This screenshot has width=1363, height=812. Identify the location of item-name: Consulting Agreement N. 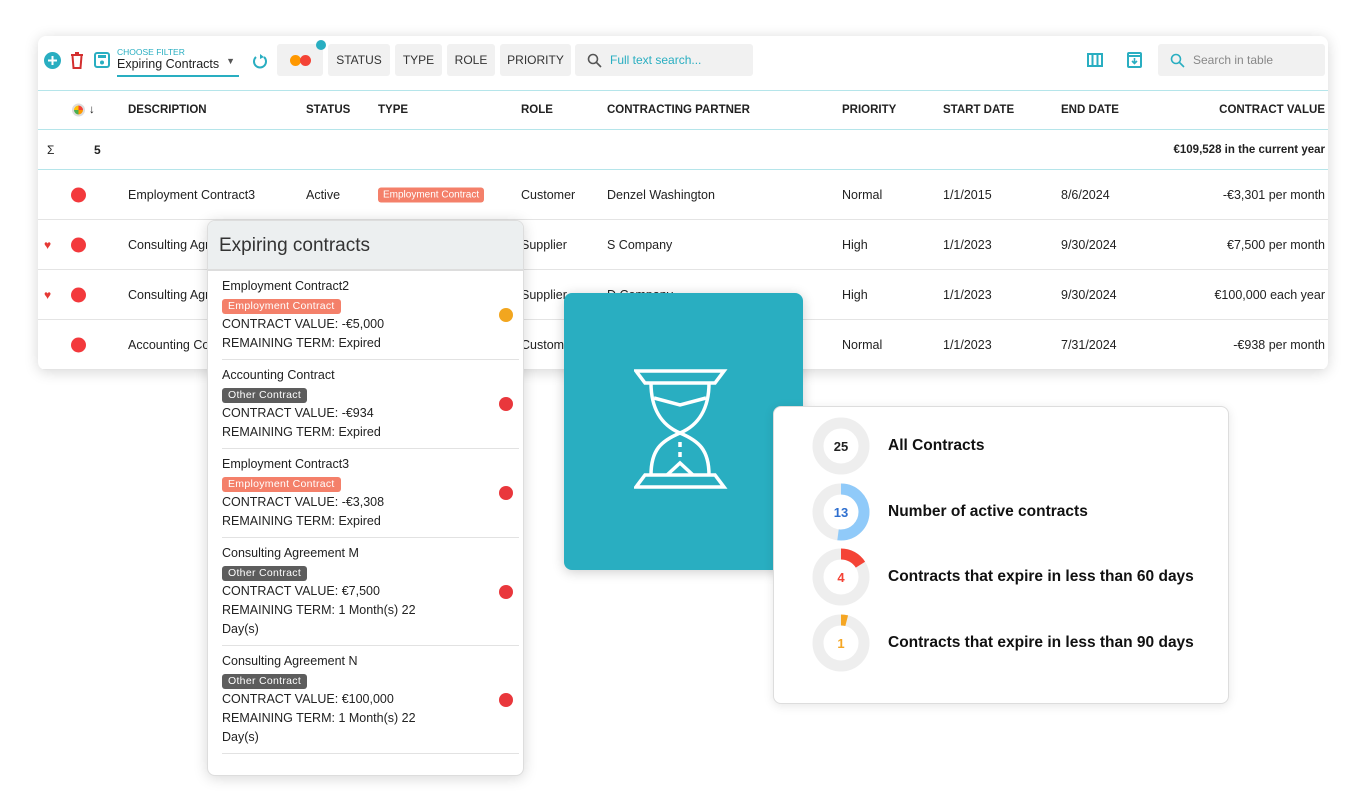
(290, 661).